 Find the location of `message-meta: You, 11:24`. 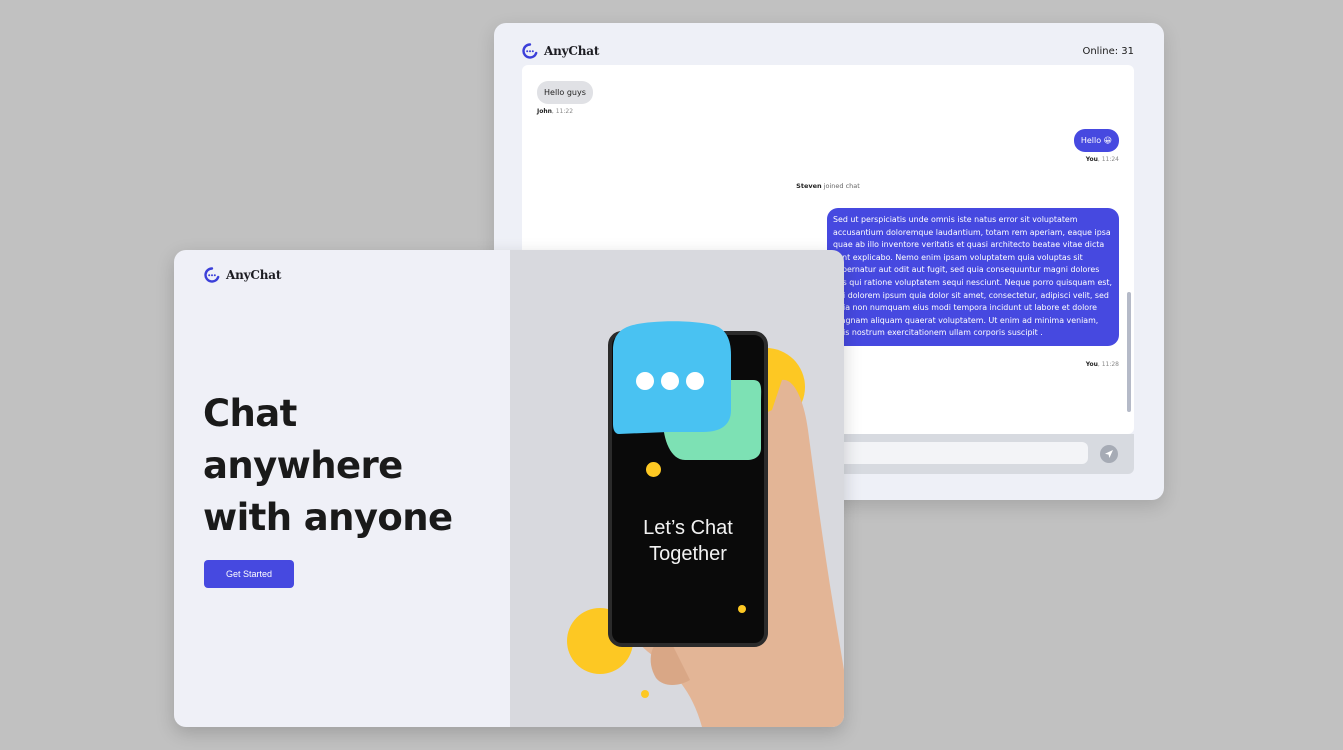

message-meta: You, 11:24 is located at coordinates (1102, 159).